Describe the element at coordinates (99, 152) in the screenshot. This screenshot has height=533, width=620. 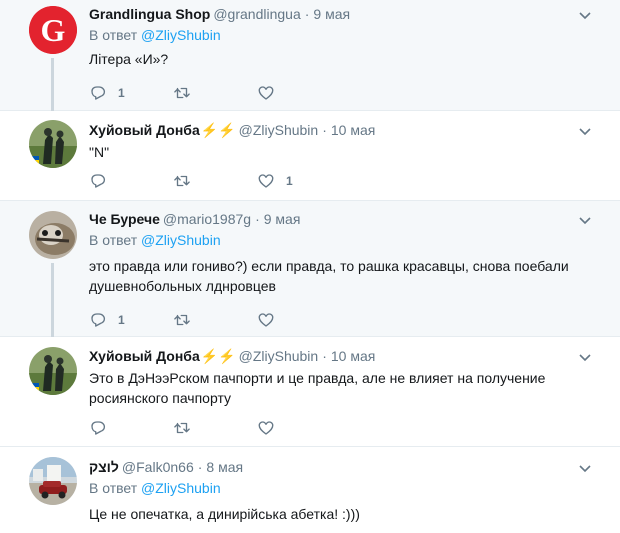
I see `tweet-text: "N"` at that location.